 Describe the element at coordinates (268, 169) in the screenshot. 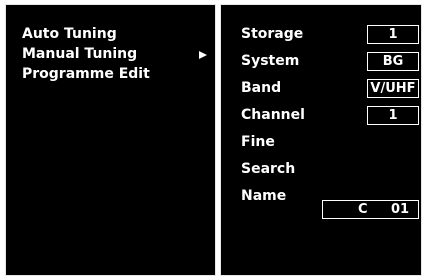

I see `search-label: Search` at that location.